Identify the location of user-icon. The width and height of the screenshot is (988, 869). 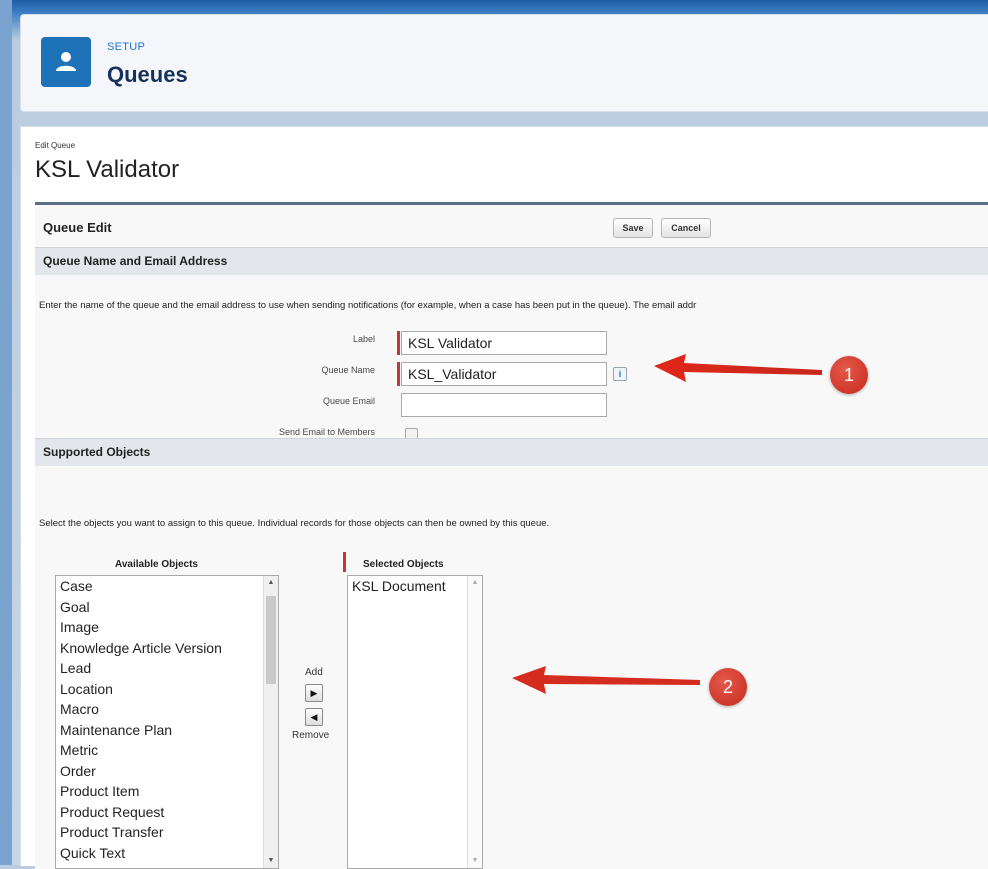
(66, 62).